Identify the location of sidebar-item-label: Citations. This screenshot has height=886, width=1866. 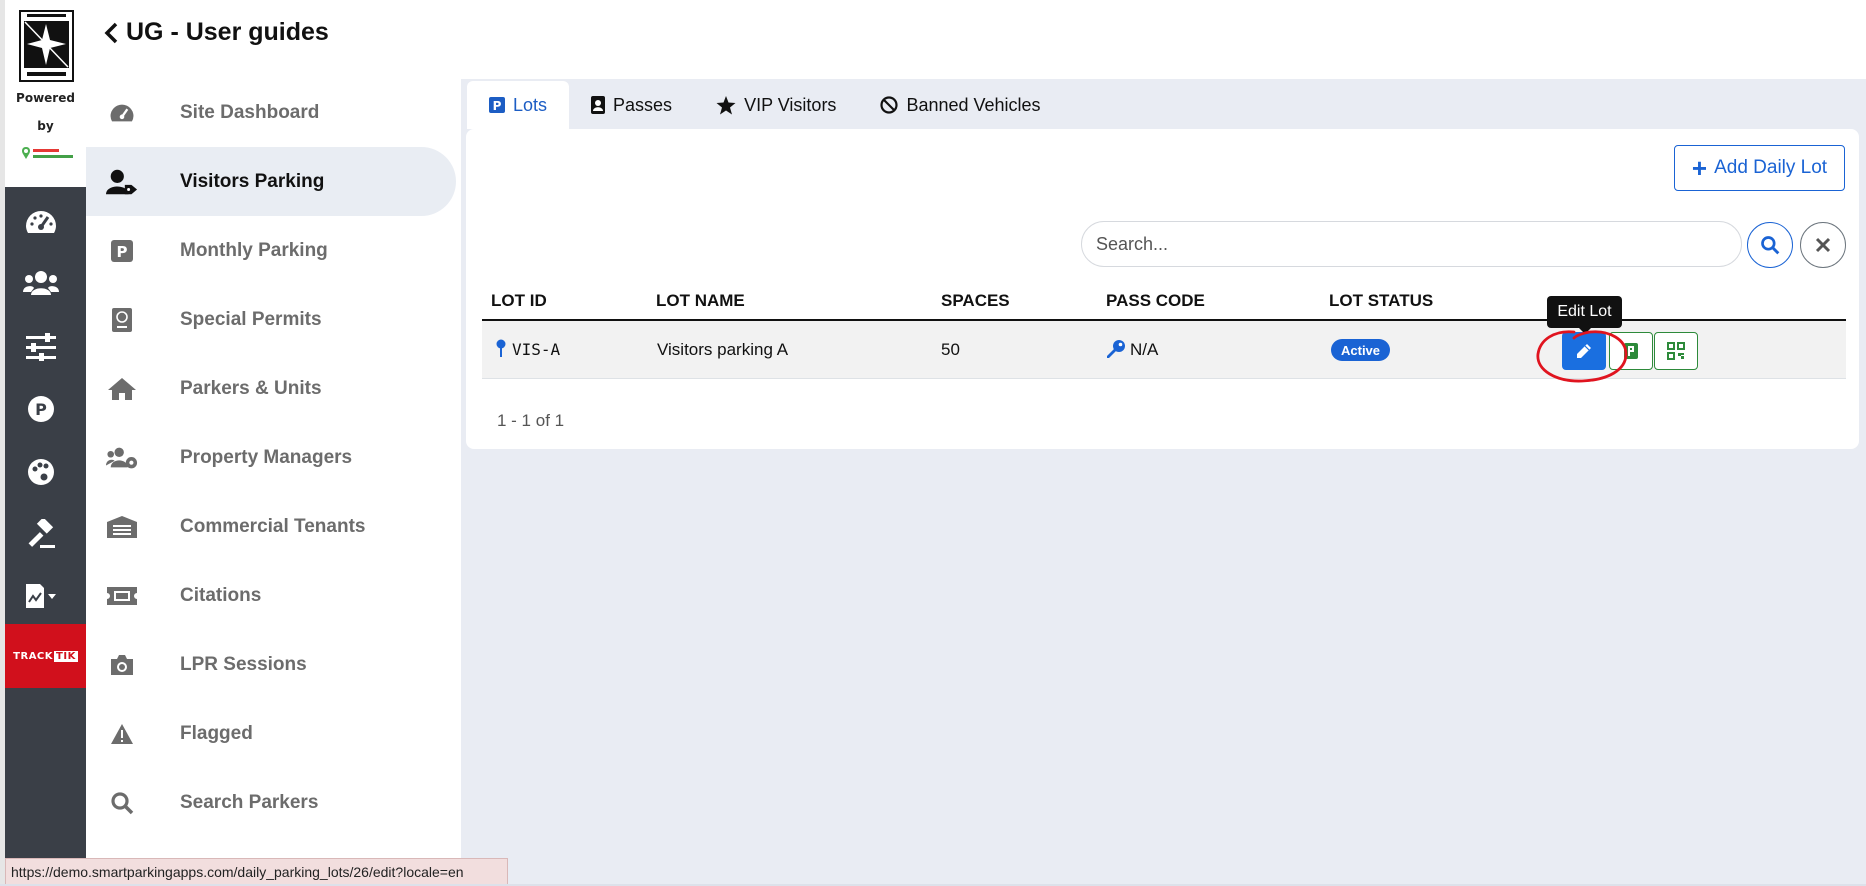
(221, 595).